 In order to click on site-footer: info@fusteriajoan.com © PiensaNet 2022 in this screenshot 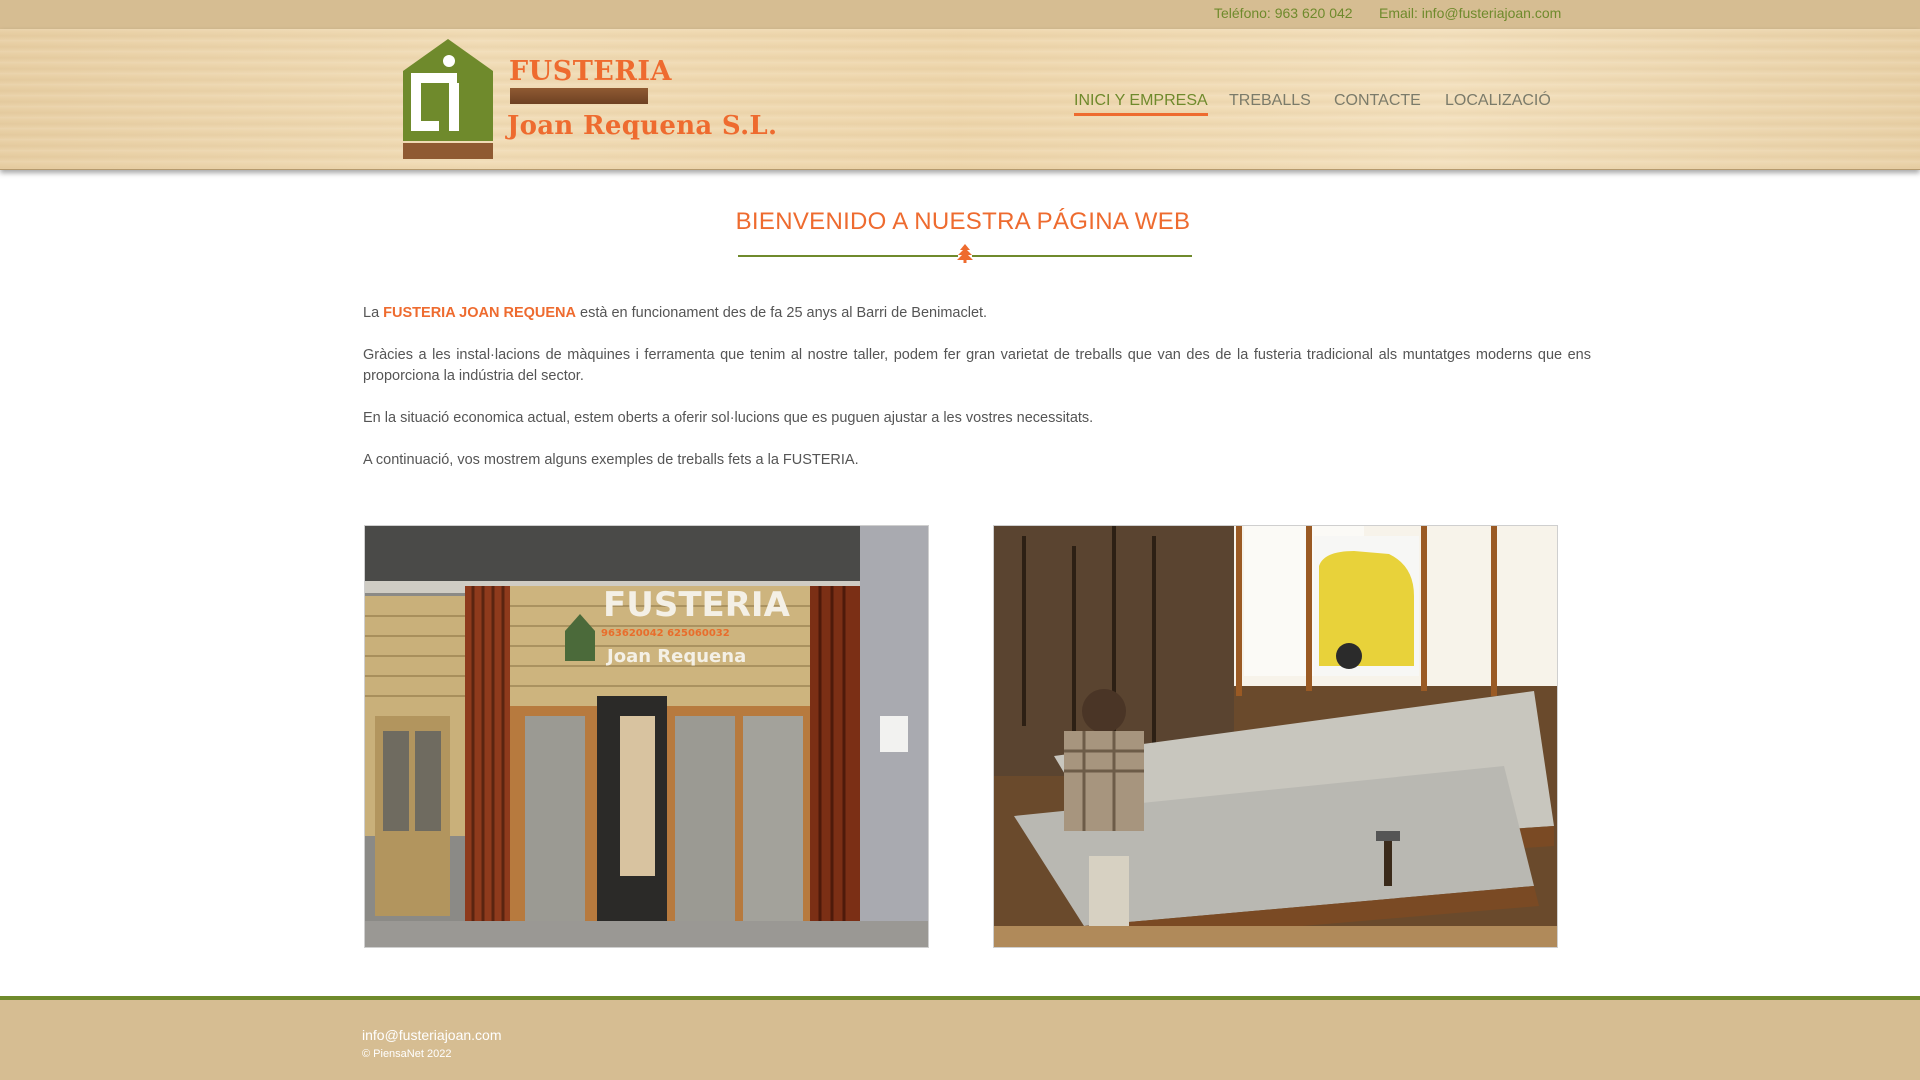, I will do `click(960, 1040)`.